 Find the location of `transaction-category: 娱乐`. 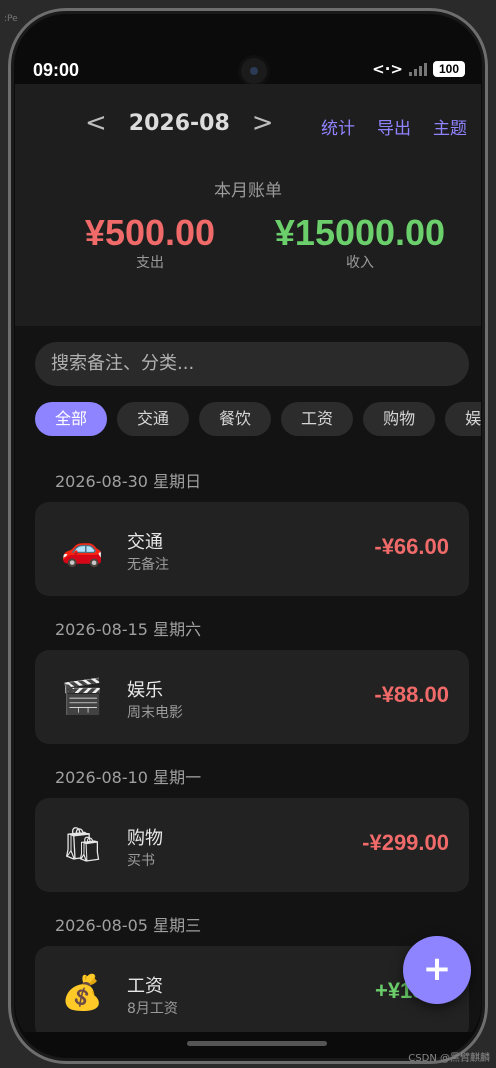

transaction-category: 娱乐 is located at coordinates (145, 690).